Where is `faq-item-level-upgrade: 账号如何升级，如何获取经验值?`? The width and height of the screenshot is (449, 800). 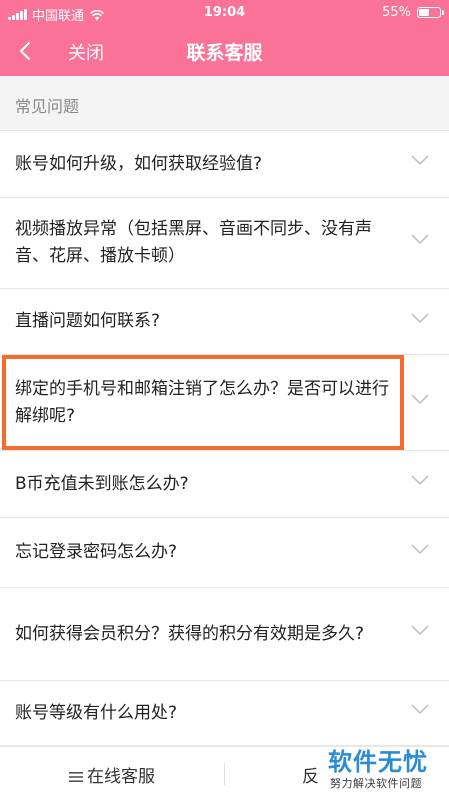 faq-item-level-upgrade: 账号如何升级，如何获取经验值? is located at coordinates (224, 164).